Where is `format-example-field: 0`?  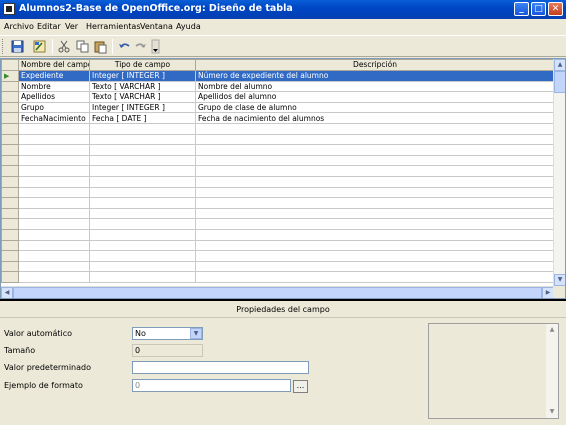
format-example-field: 0 is located at coordinates (211, 385).